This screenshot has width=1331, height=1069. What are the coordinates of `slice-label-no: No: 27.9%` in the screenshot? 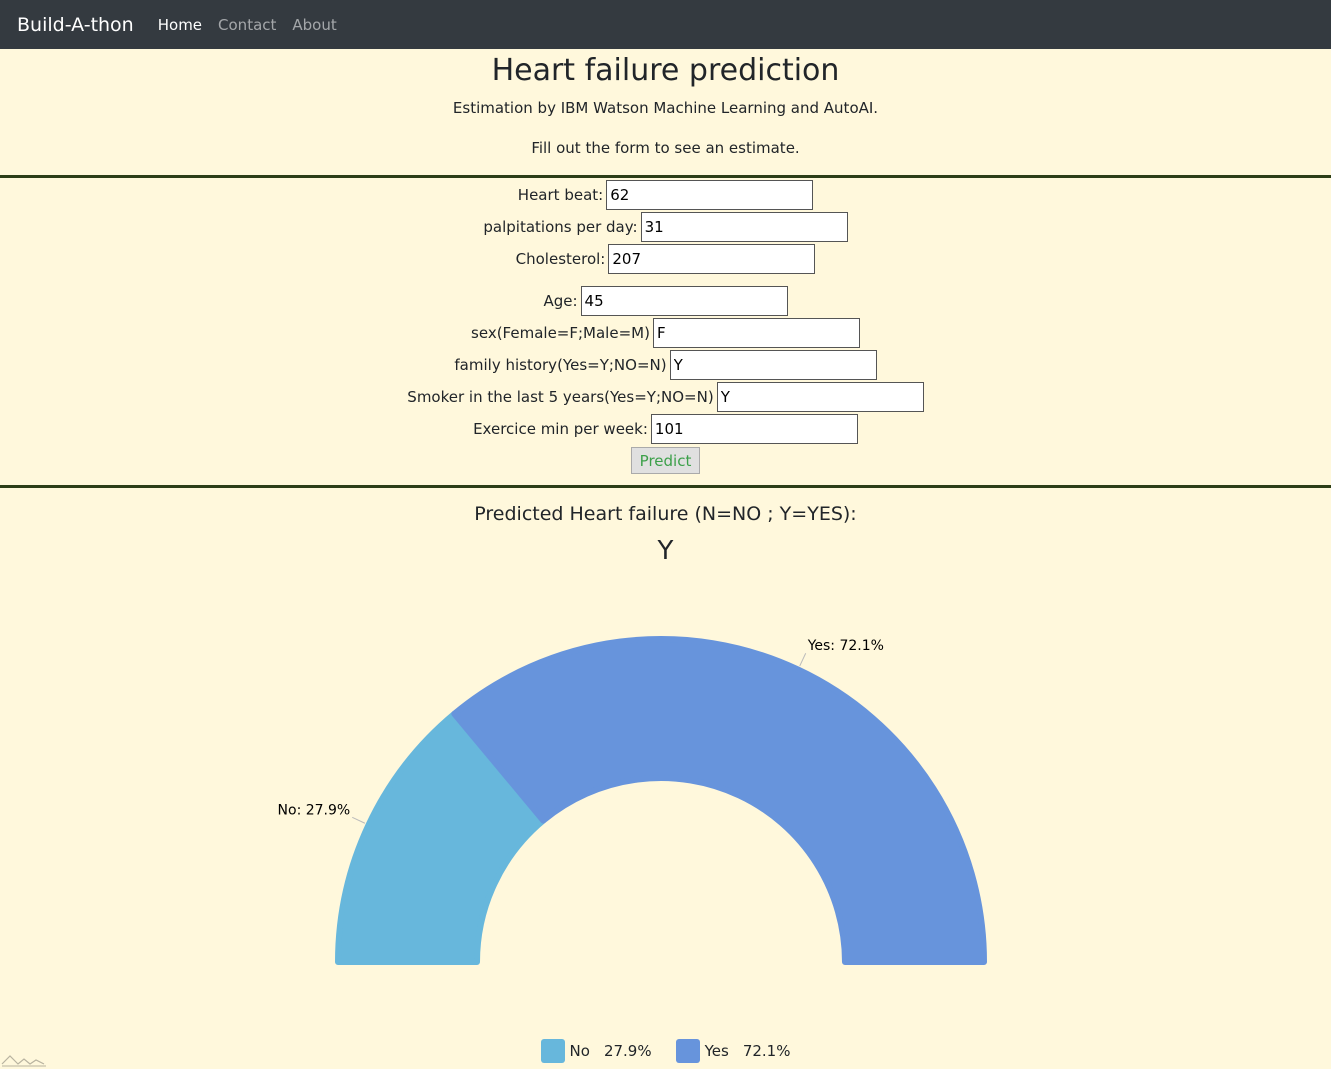 It's located at (314, 810).